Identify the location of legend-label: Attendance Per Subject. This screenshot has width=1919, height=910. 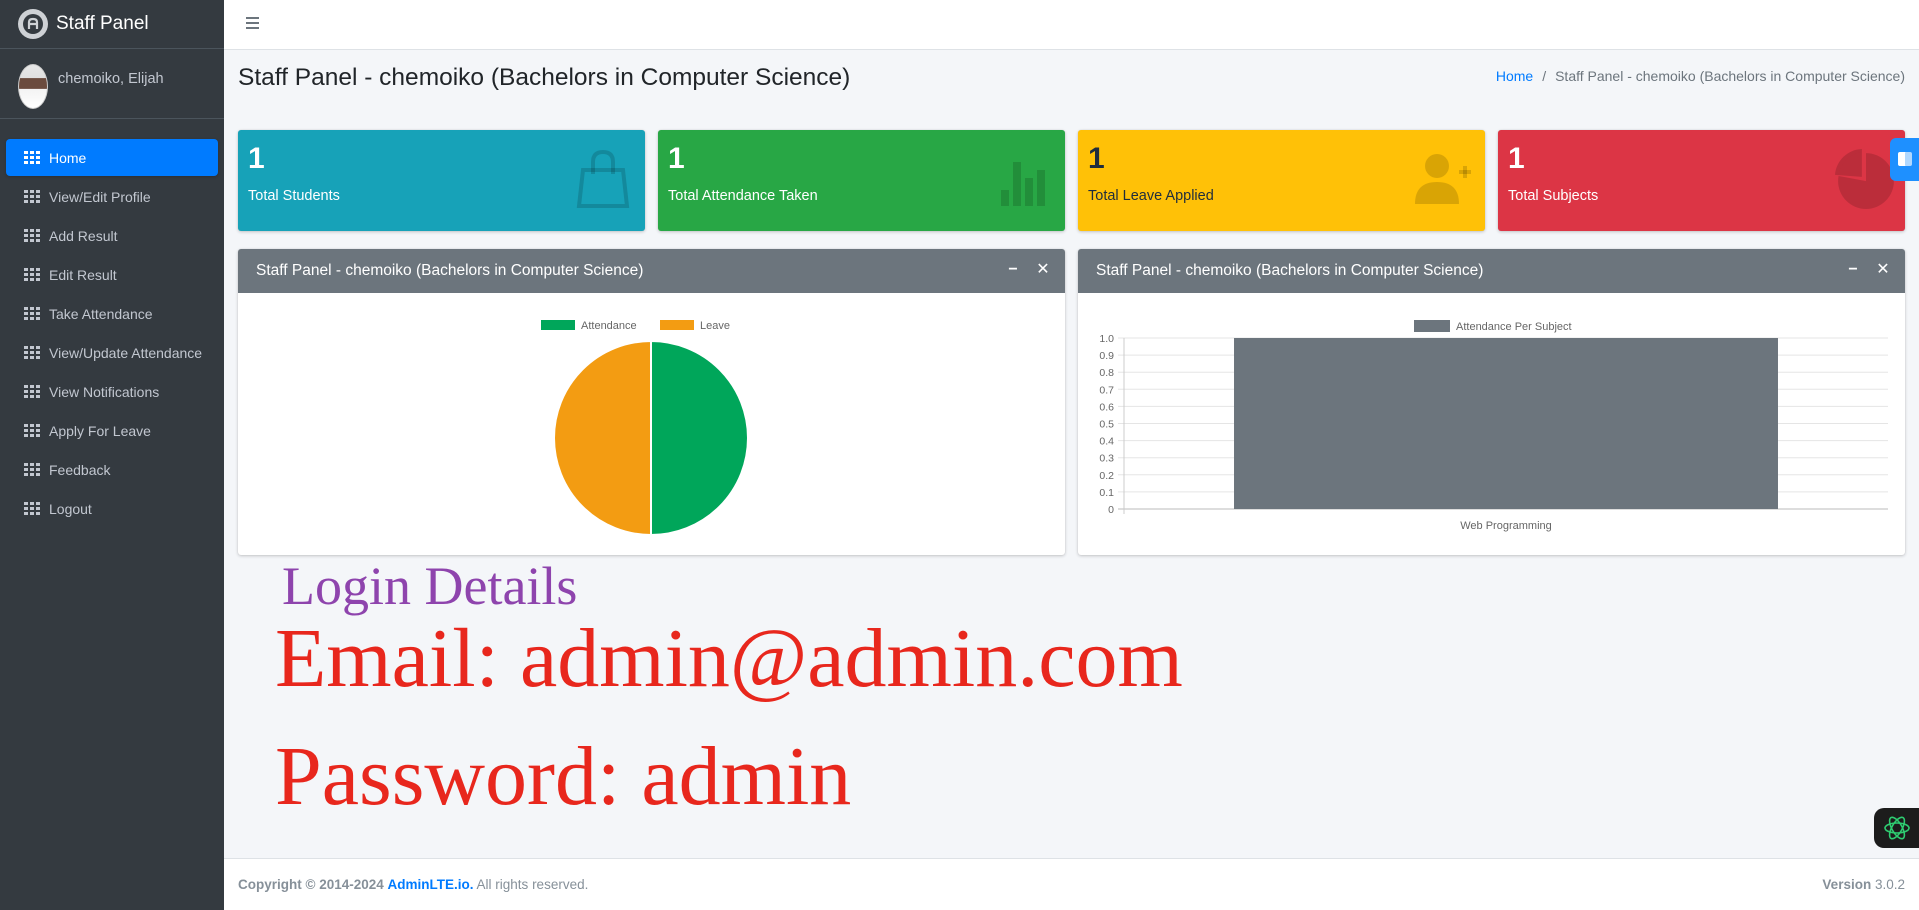
(1514, 327).